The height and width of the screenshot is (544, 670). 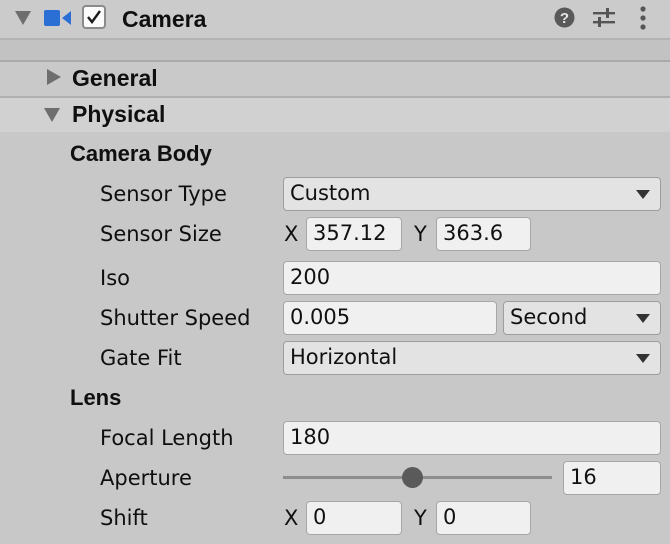 What do you see at coordinates (124, 518) in the screenshot?
I see `shift-label: Shift` at bounding box center [124, 518].